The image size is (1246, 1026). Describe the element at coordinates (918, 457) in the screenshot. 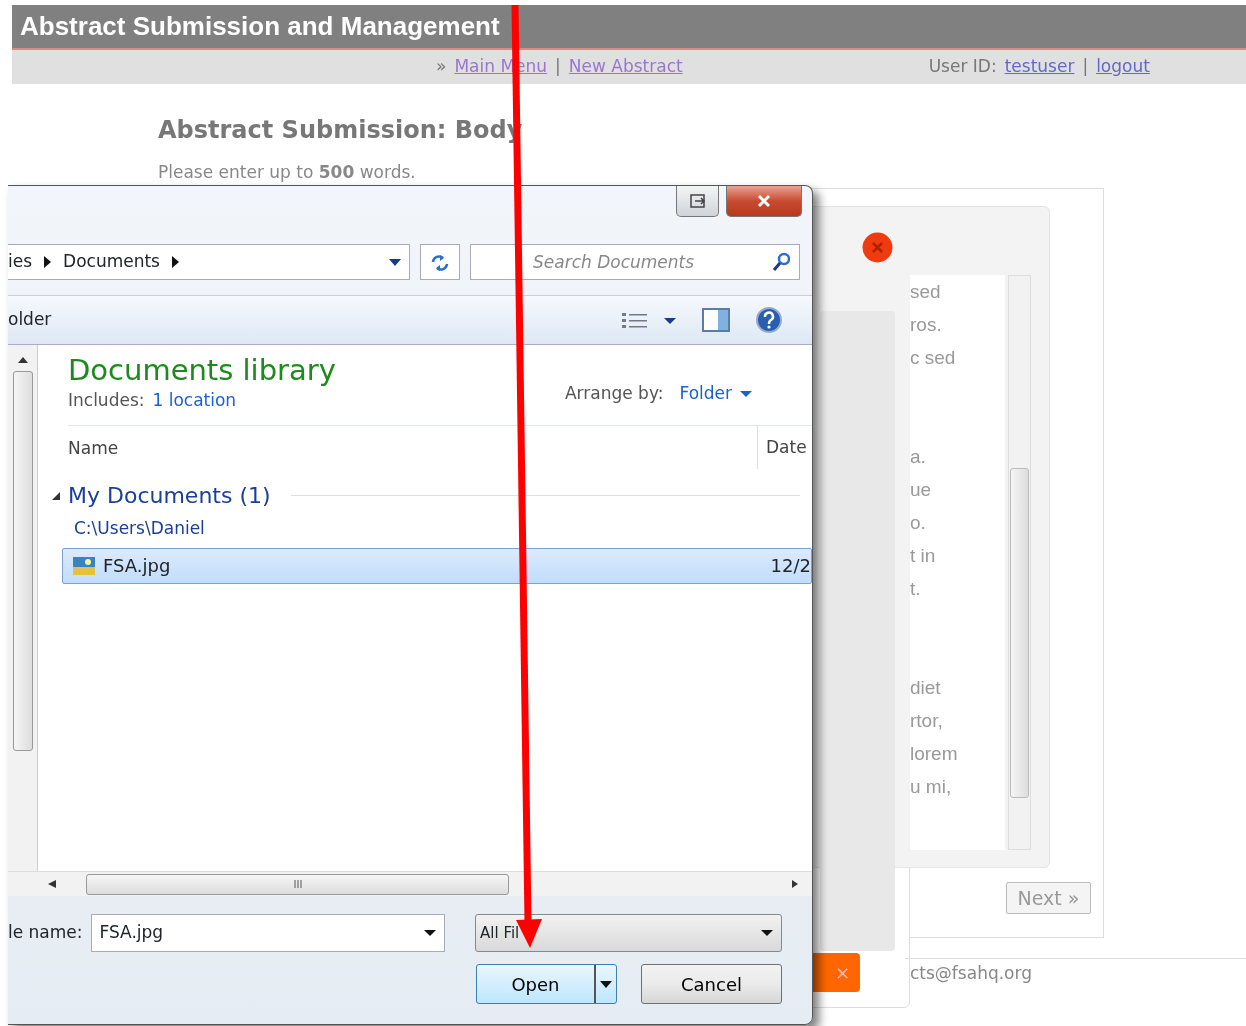

I see `text-line: a.` at that location.